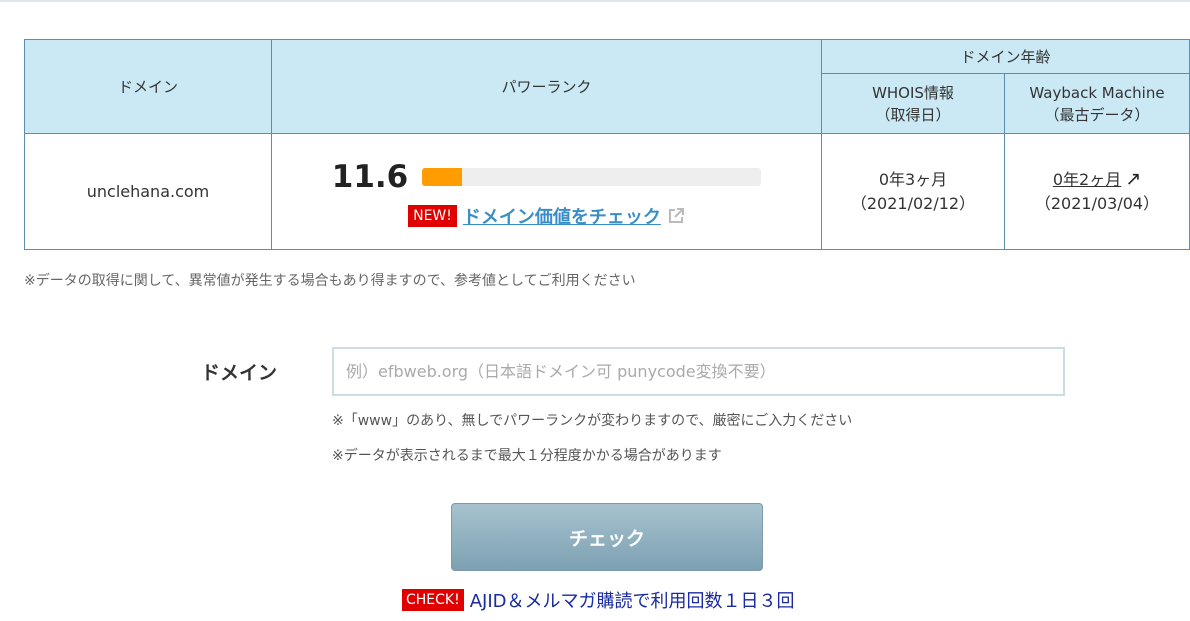  Describe the element at coordinates (148, 86) in the screenshot. I see `header-domain: ドメイン` at that location.